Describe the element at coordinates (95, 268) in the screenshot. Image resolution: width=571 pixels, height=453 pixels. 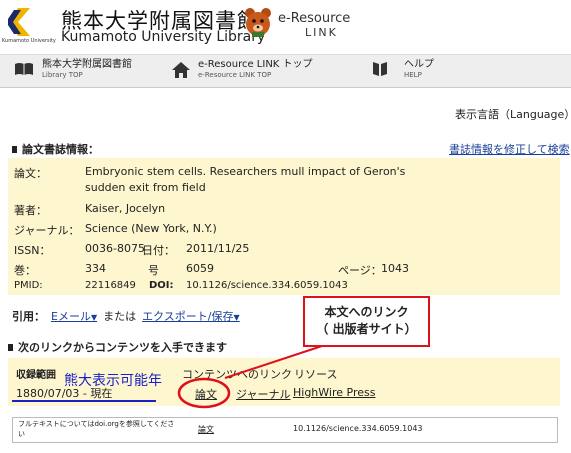
I see `volume-value: 334` at that location.